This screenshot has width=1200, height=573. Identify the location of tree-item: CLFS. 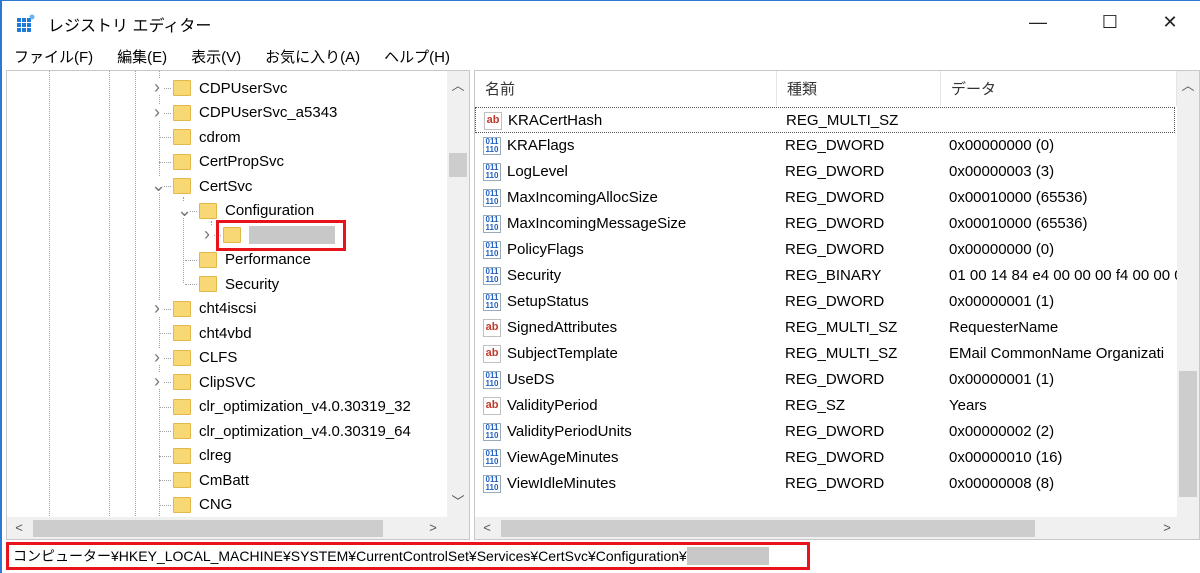
(205, 358).